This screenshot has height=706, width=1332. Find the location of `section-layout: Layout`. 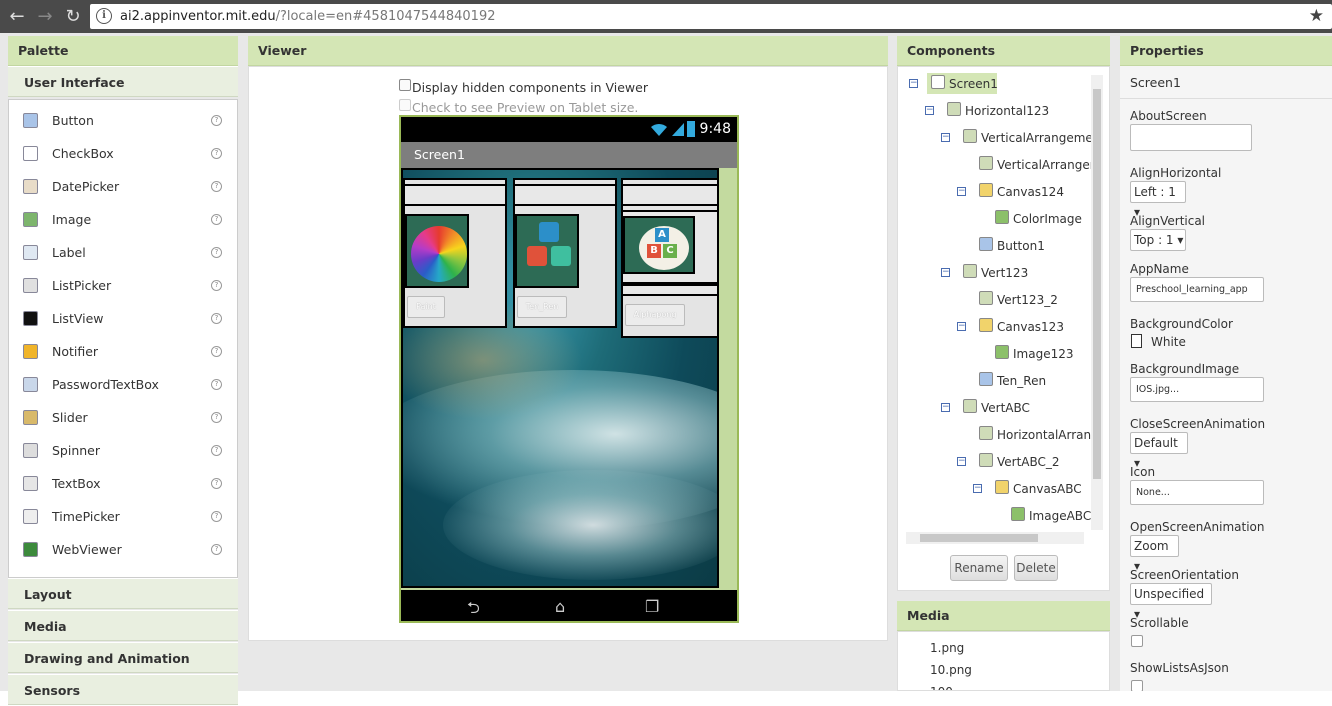

section-layout: Layout is located at coordinates (123, 593).